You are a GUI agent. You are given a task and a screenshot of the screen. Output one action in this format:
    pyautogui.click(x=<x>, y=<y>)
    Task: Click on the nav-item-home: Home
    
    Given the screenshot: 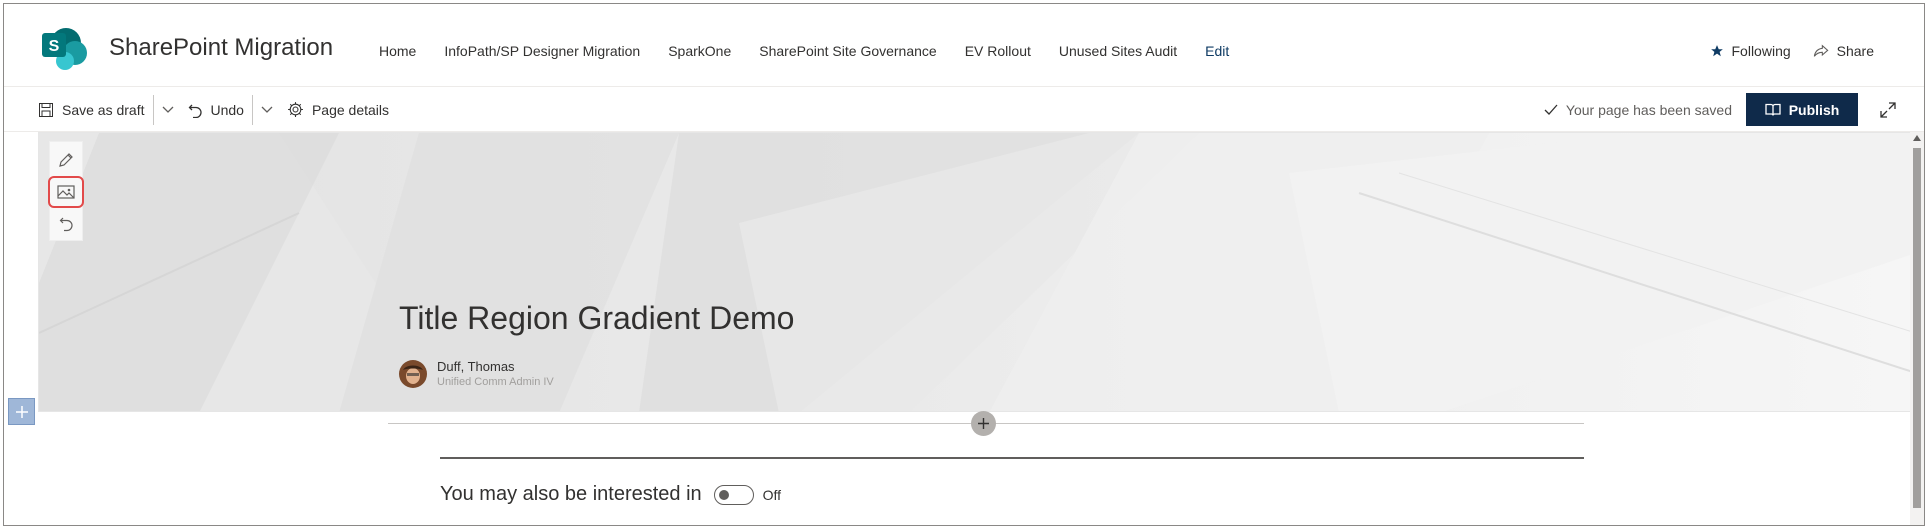 What is the action you would take?
    pyautogui.click(x=397, y=51)
    